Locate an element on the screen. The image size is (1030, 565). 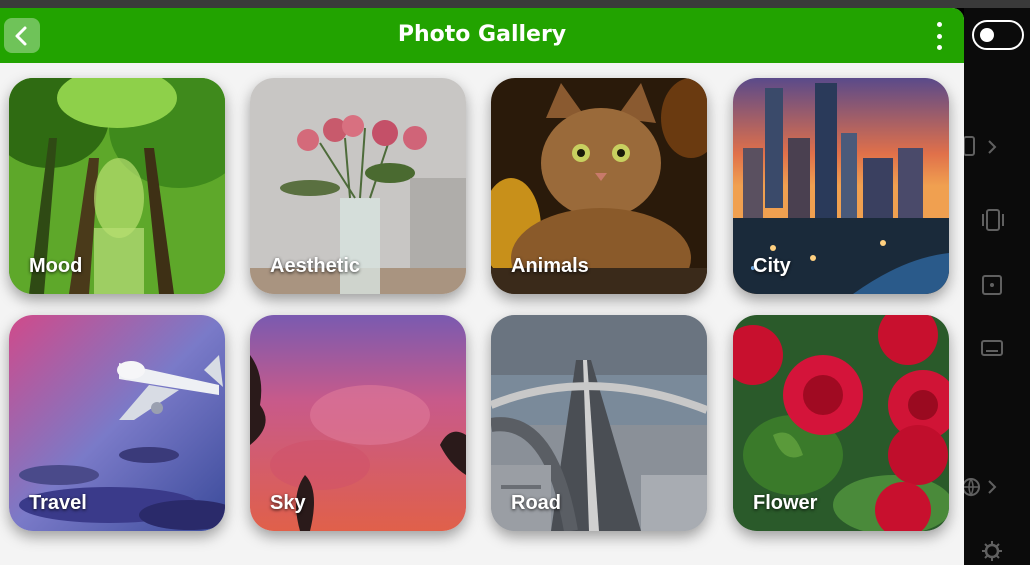
focus-icon is located at coordinates (992, 285).